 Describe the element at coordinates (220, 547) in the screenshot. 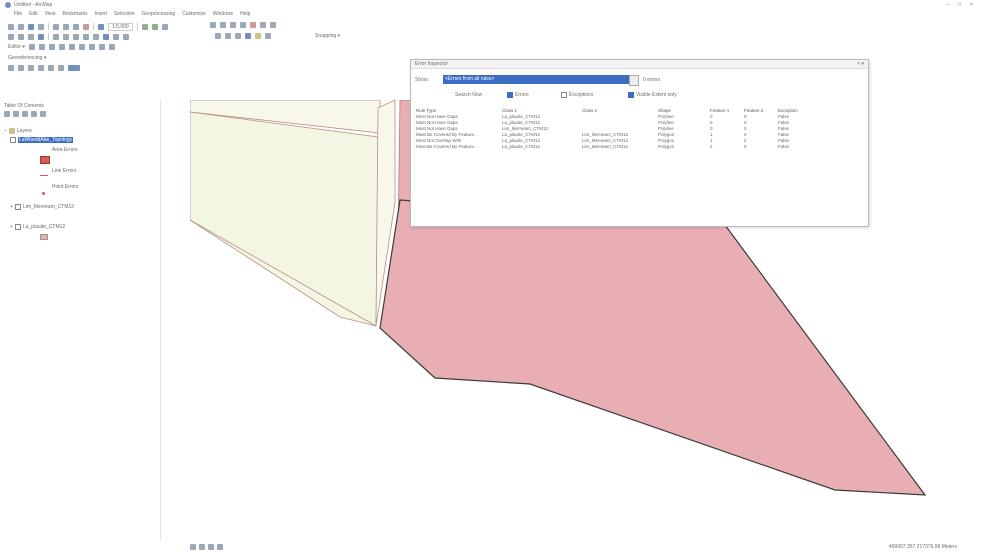

I see `pause-drawing-icon` at that location.